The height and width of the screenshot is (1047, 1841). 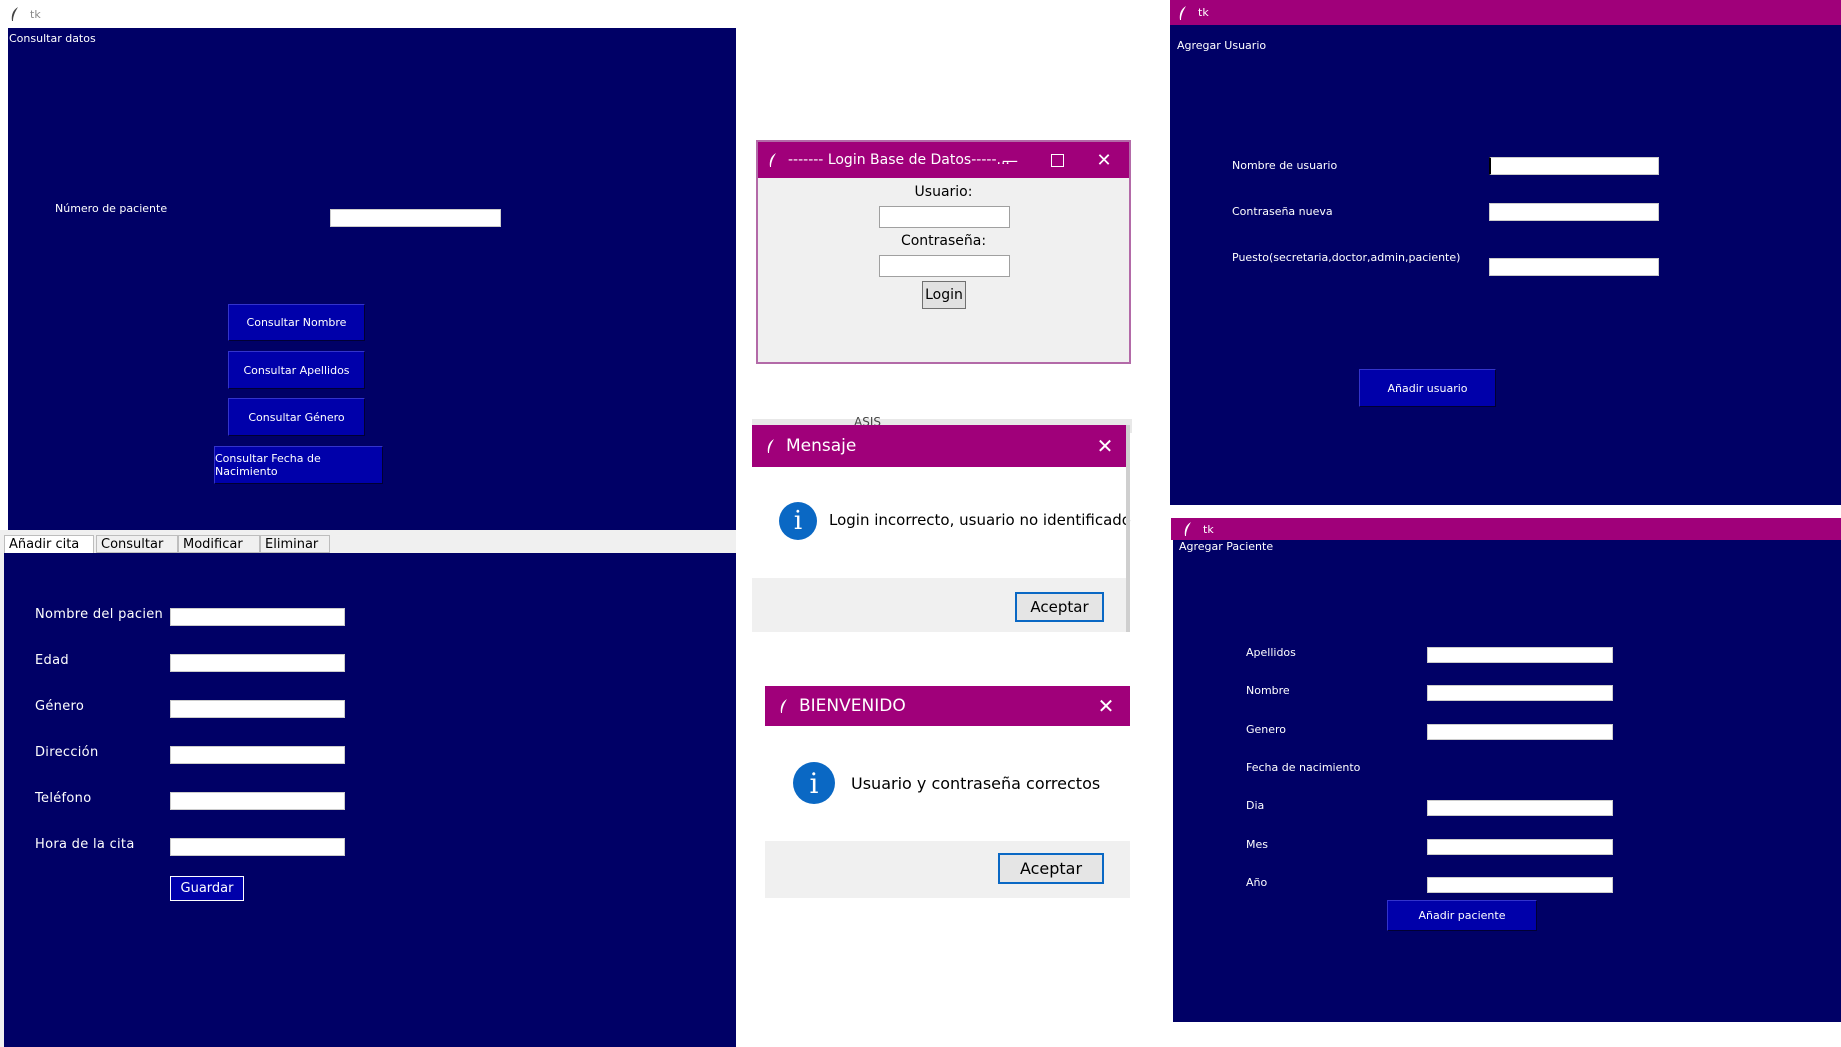 I want to click on contrasena-label: Contraseña nueva, so click(x=1282, y=211).